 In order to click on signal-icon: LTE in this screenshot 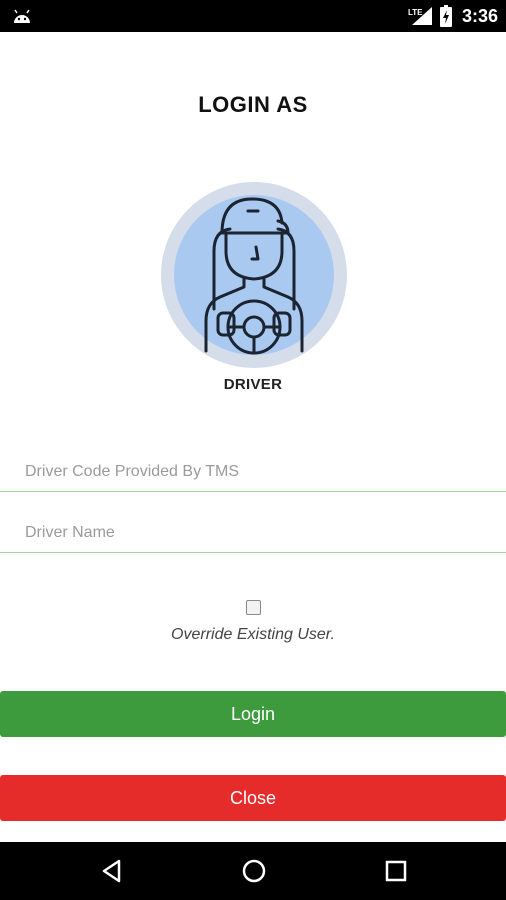, I will do `click(420, 16)`.